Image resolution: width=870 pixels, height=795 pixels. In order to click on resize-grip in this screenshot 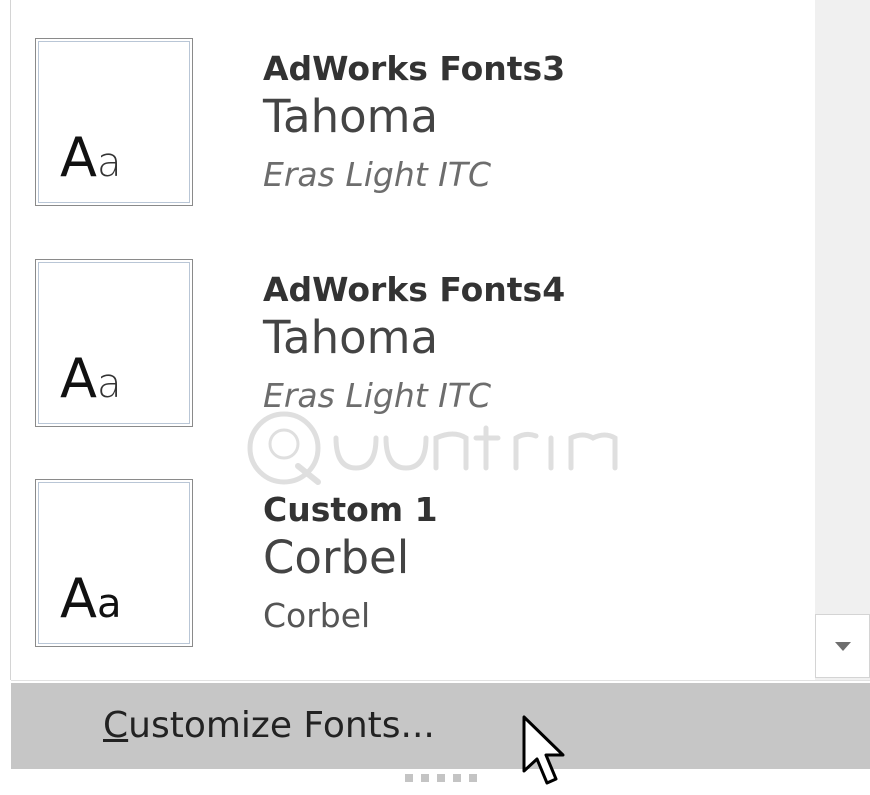, I will do `click(441, 778)`.